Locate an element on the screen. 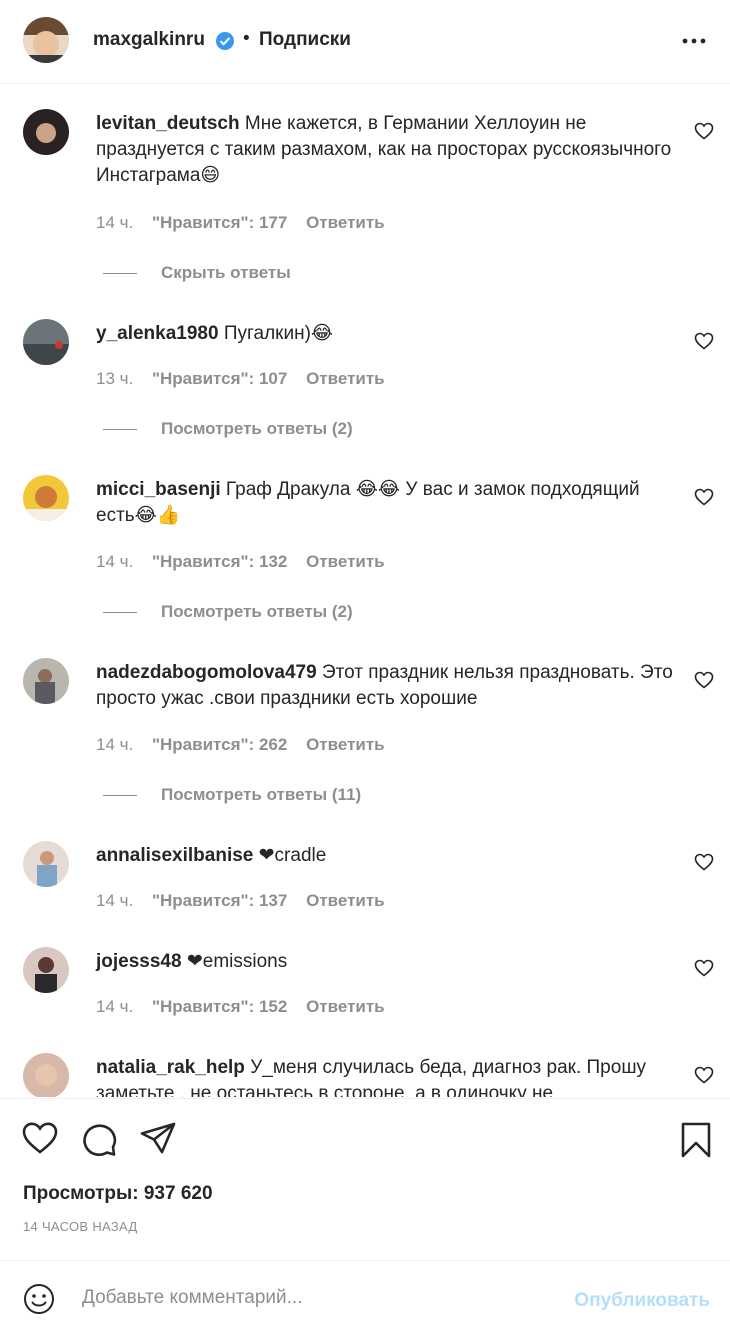 This screenshot has width=730, height=1327. comment-username: levitan_deutsch is located at coordinates (168, 123).